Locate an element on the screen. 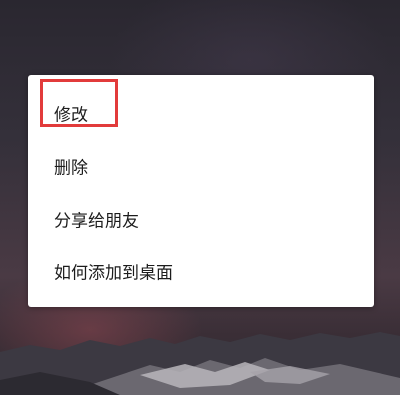  menu-item-add-to-desktop-help: 如何添加到桌面 is located at coordinates (201, 271).